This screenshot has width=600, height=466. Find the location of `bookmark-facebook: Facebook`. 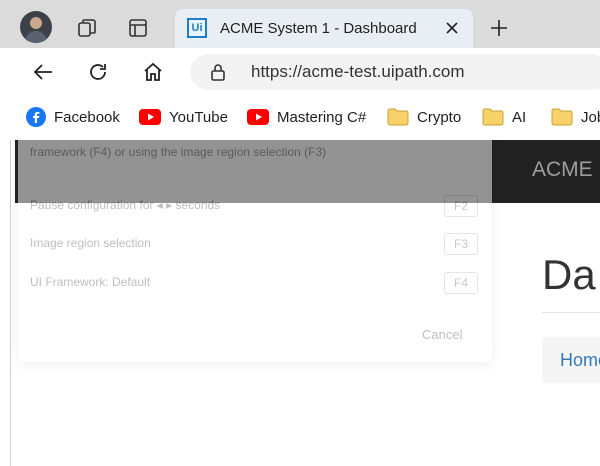

bookmark-facebook: Facebook is located at coordinates (73, 117).